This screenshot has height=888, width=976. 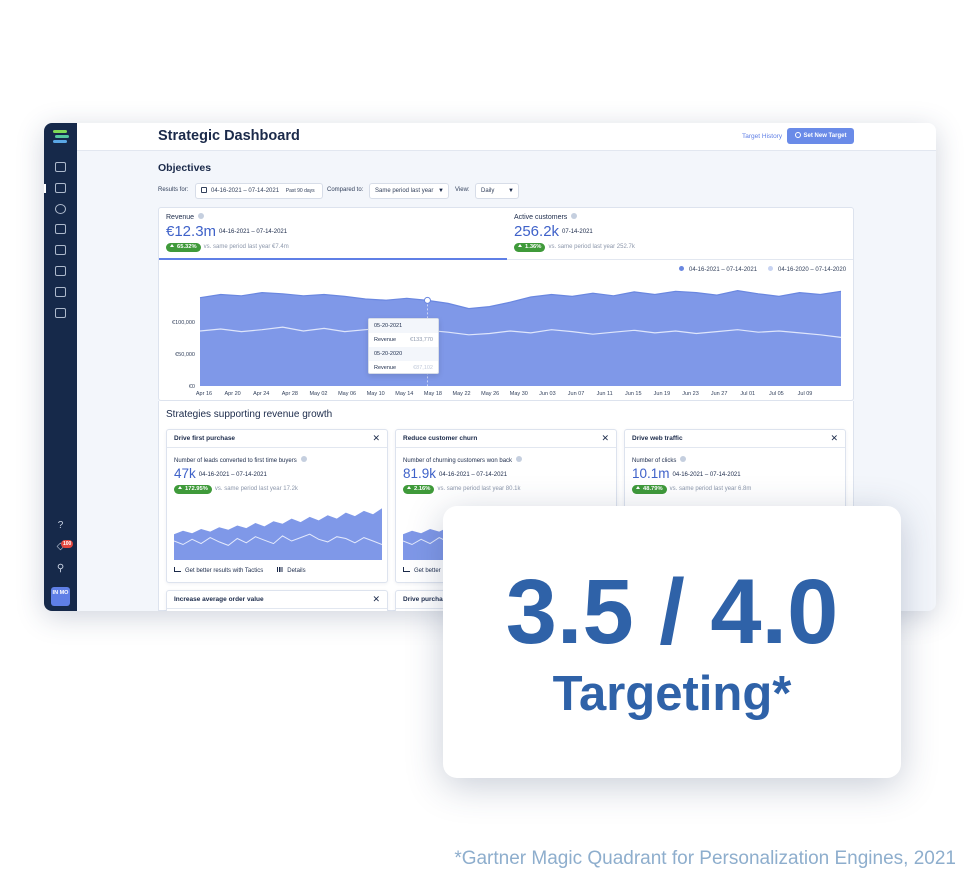 What do you see at coordinates (249, 414) in the screenshot?
I see `strategies-title: Strategies supporting revenue growth` at bounding box center [249, 414].